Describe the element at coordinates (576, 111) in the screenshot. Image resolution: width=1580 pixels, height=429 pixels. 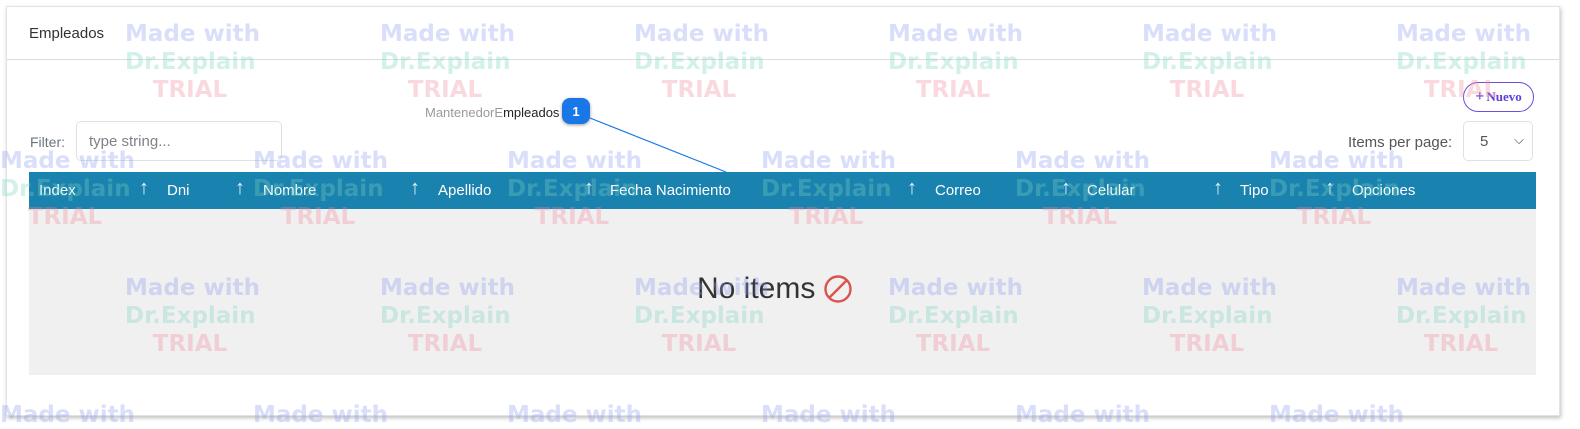
I see `callout-number-badge: 1` at that location.